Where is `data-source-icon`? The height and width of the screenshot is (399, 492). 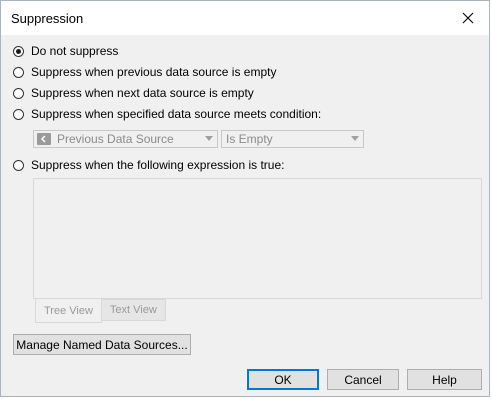
data-source-icon is located at coordinates (44, 139).